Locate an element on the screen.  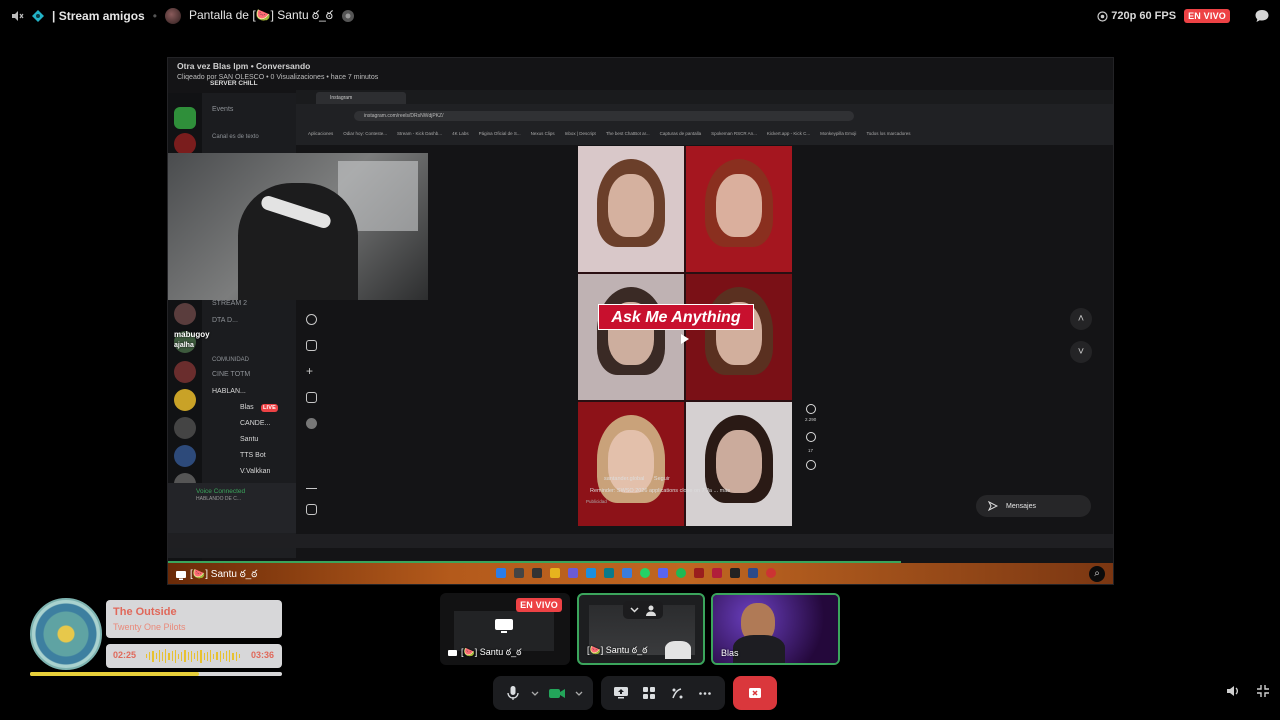
participant-tile: [🍉] Santu ఠ_ఠ is located at coordinates (641, 629).